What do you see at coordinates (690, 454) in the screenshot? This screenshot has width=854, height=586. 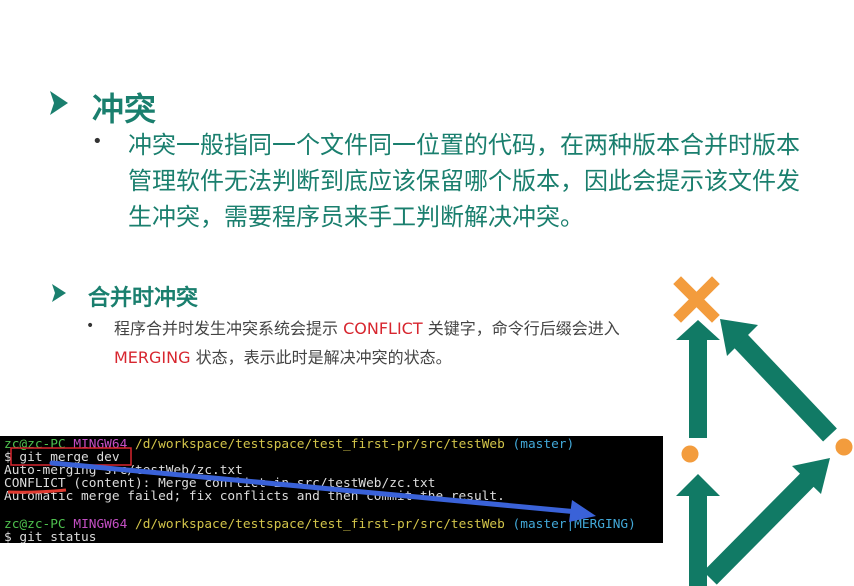 I see `commit-node-icon` at bounding box center [690, 454].